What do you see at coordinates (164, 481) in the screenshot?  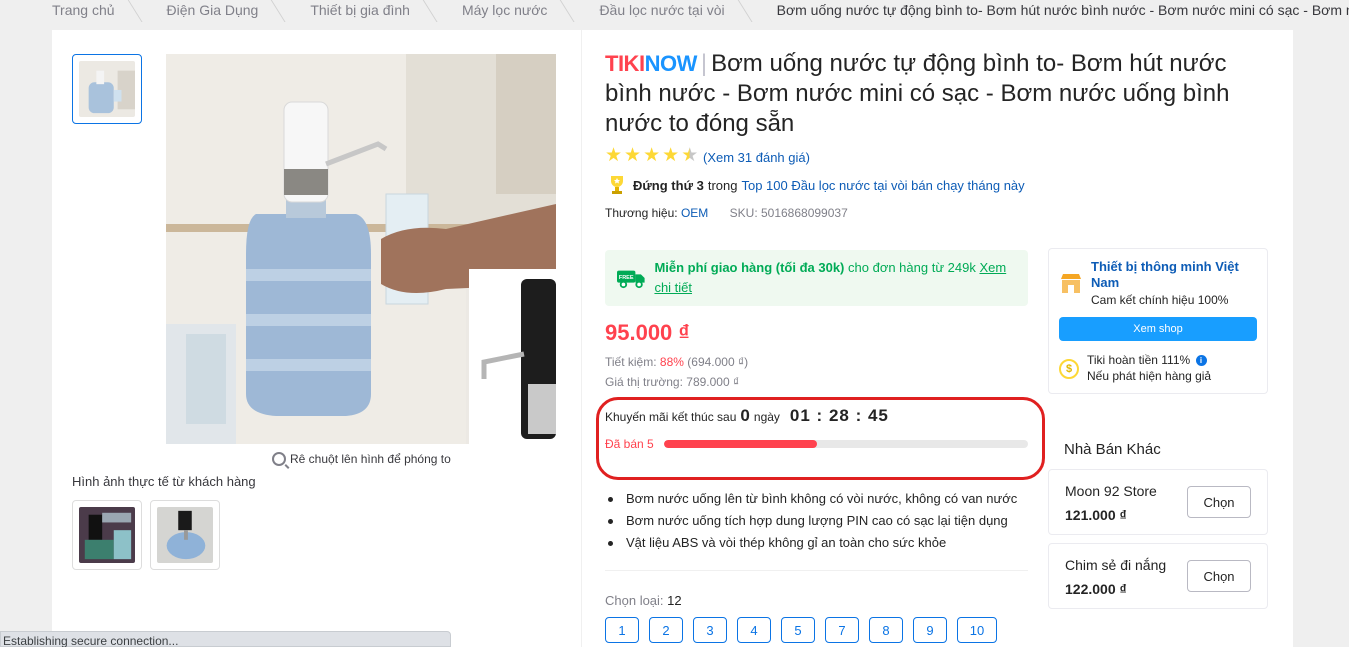 I see `customer-photos-title: Hình ảnh thực tế từ khách hàng` at bounding box center [164, 481].